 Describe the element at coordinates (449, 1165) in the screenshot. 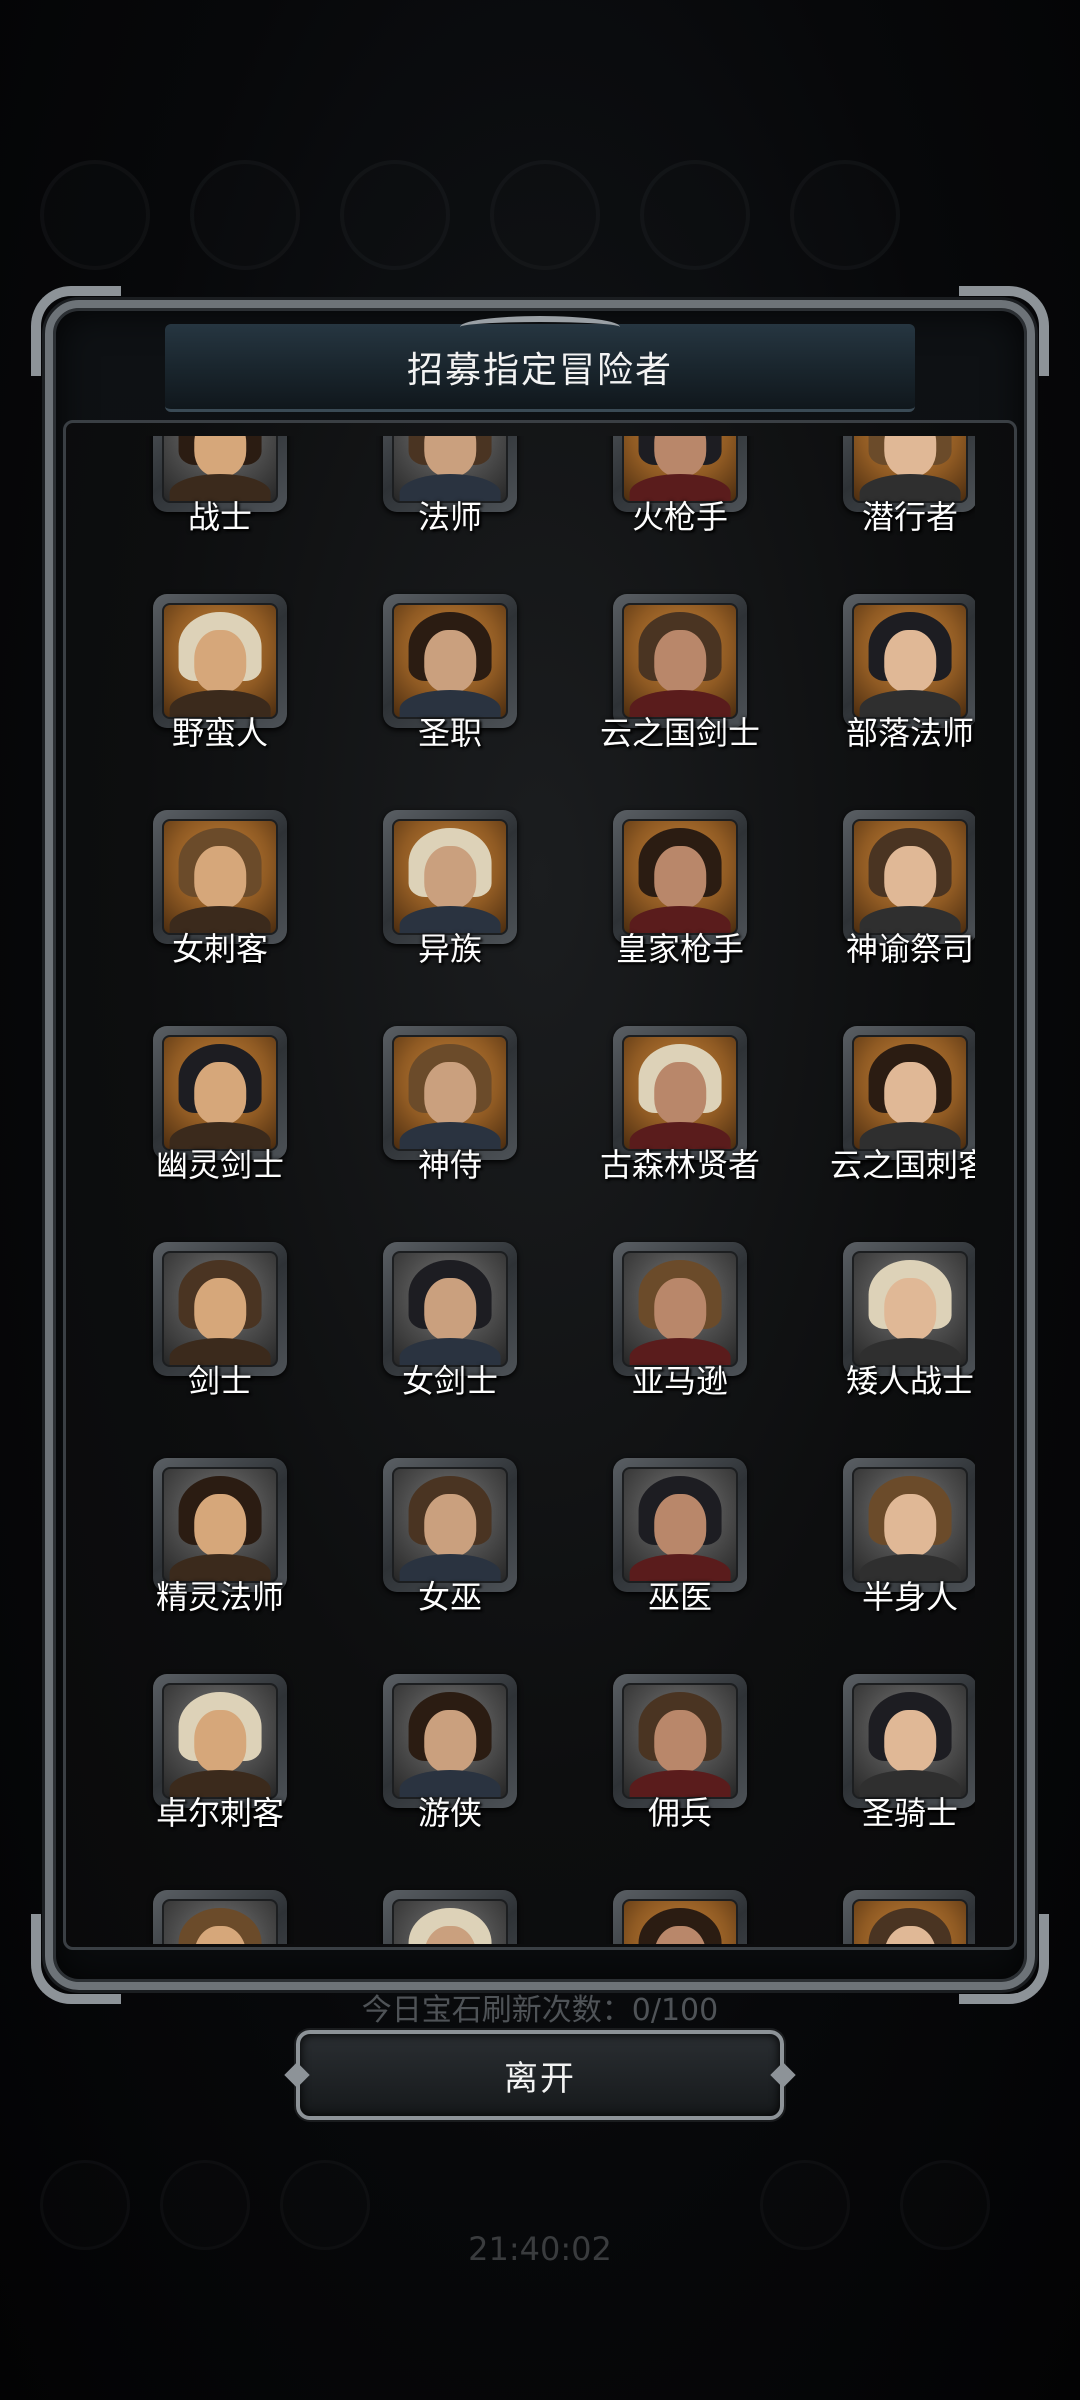

I see `adventurer-name: 神侍` at that location.